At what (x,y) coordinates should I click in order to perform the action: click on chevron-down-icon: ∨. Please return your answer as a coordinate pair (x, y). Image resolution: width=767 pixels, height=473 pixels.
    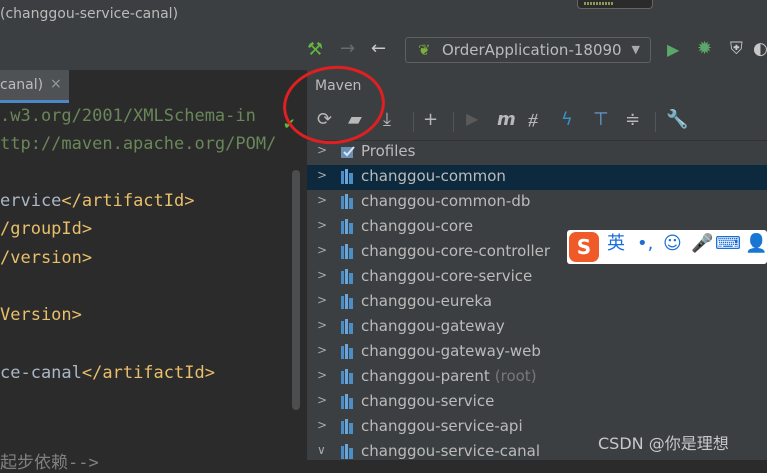
    Looking at the image, I should click on (321, 450).